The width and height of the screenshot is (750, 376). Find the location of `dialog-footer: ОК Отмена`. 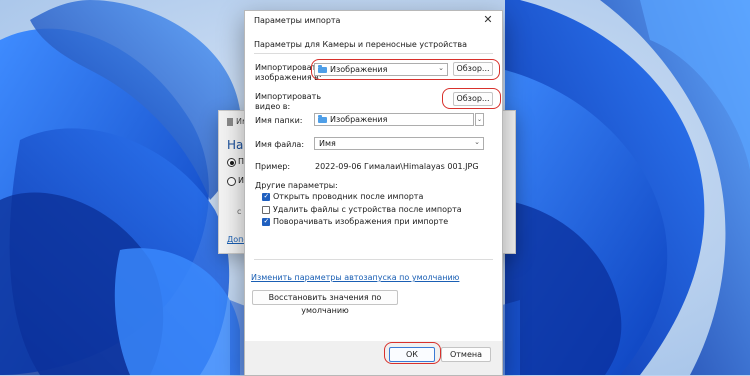

dialog-footer: ОК Отмена is located at coordinates (373, 358).